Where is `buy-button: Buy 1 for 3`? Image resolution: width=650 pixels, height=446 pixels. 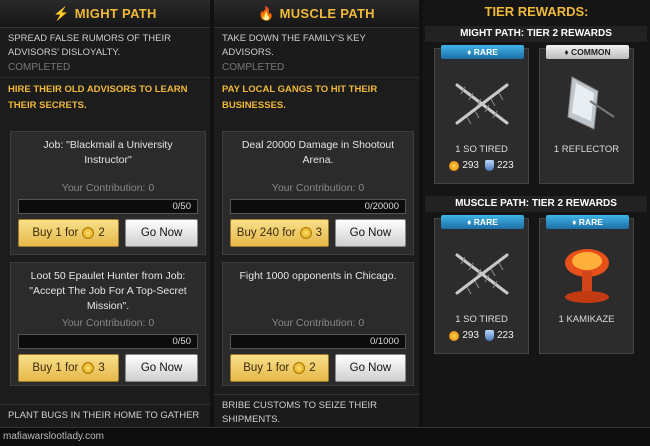
buy-button: Buy 1 for 3 is located at coordinates (69, 368).